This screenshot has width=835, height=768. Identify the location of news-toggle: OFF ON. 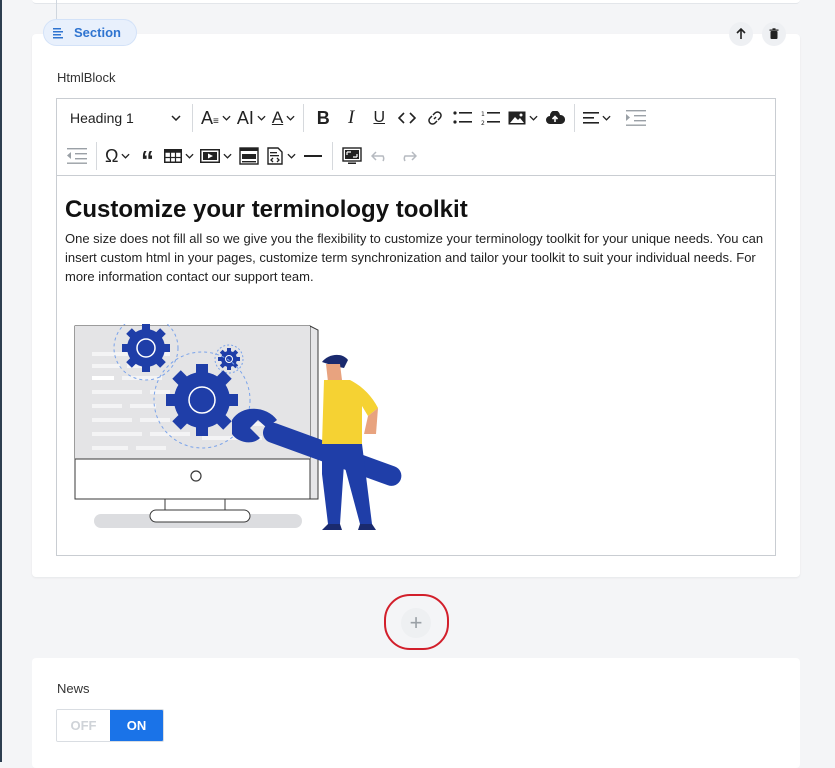
(110, 725).